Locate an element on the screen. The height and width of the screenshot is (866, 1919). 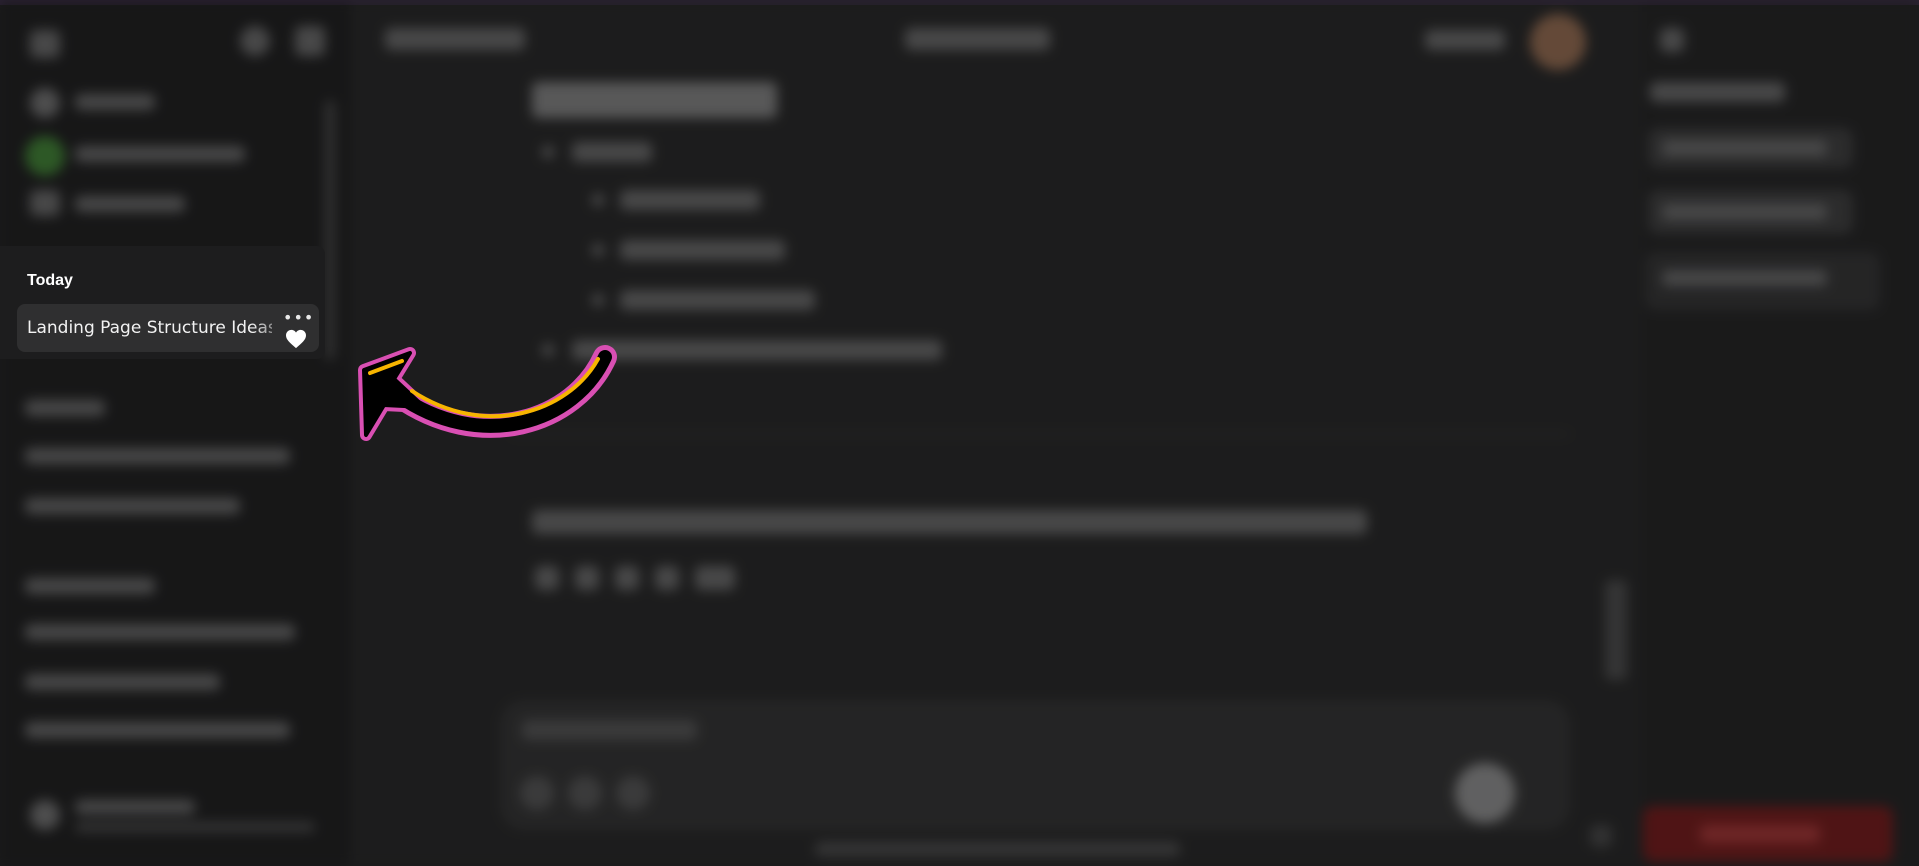
chat-item-landing-page: Landing Page Structure Ideas ••• is located at coordinates (168, 328).